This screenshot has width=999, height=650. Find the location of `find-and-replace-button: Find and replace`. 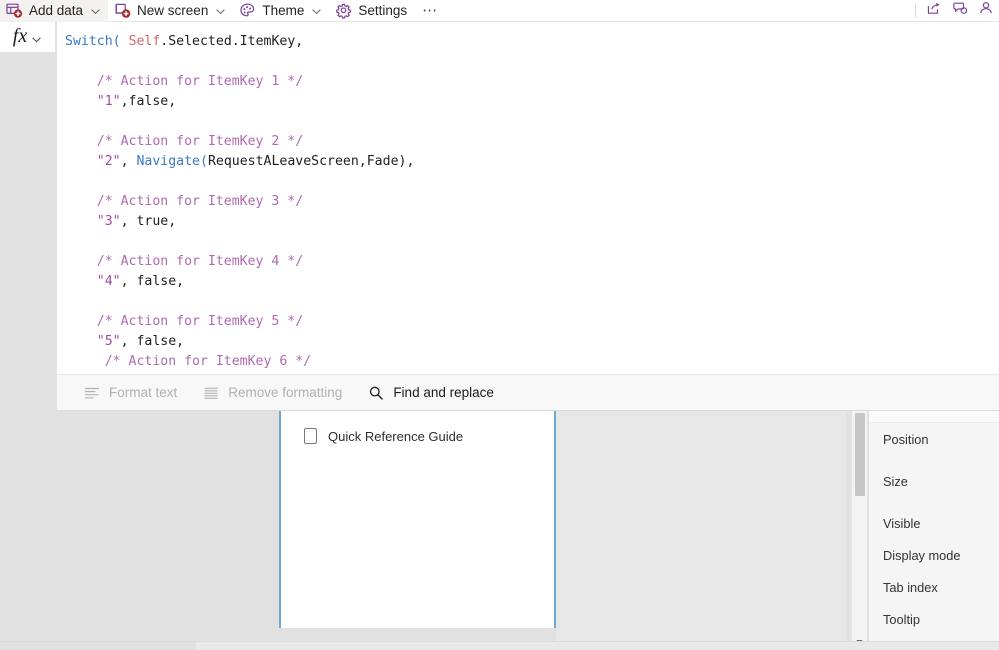

find-and-replace-button: Find and replace is located at coordinates (431, 392).